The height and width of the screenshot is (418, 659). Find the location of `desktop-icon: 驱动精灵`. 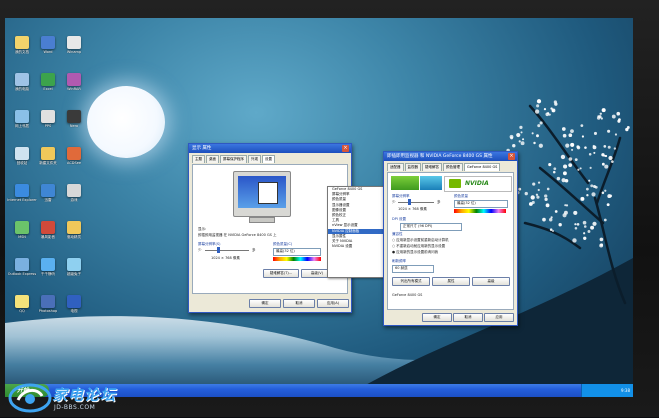

desktop-icon: 驱动精灵 is located at coordinates (74, 230).